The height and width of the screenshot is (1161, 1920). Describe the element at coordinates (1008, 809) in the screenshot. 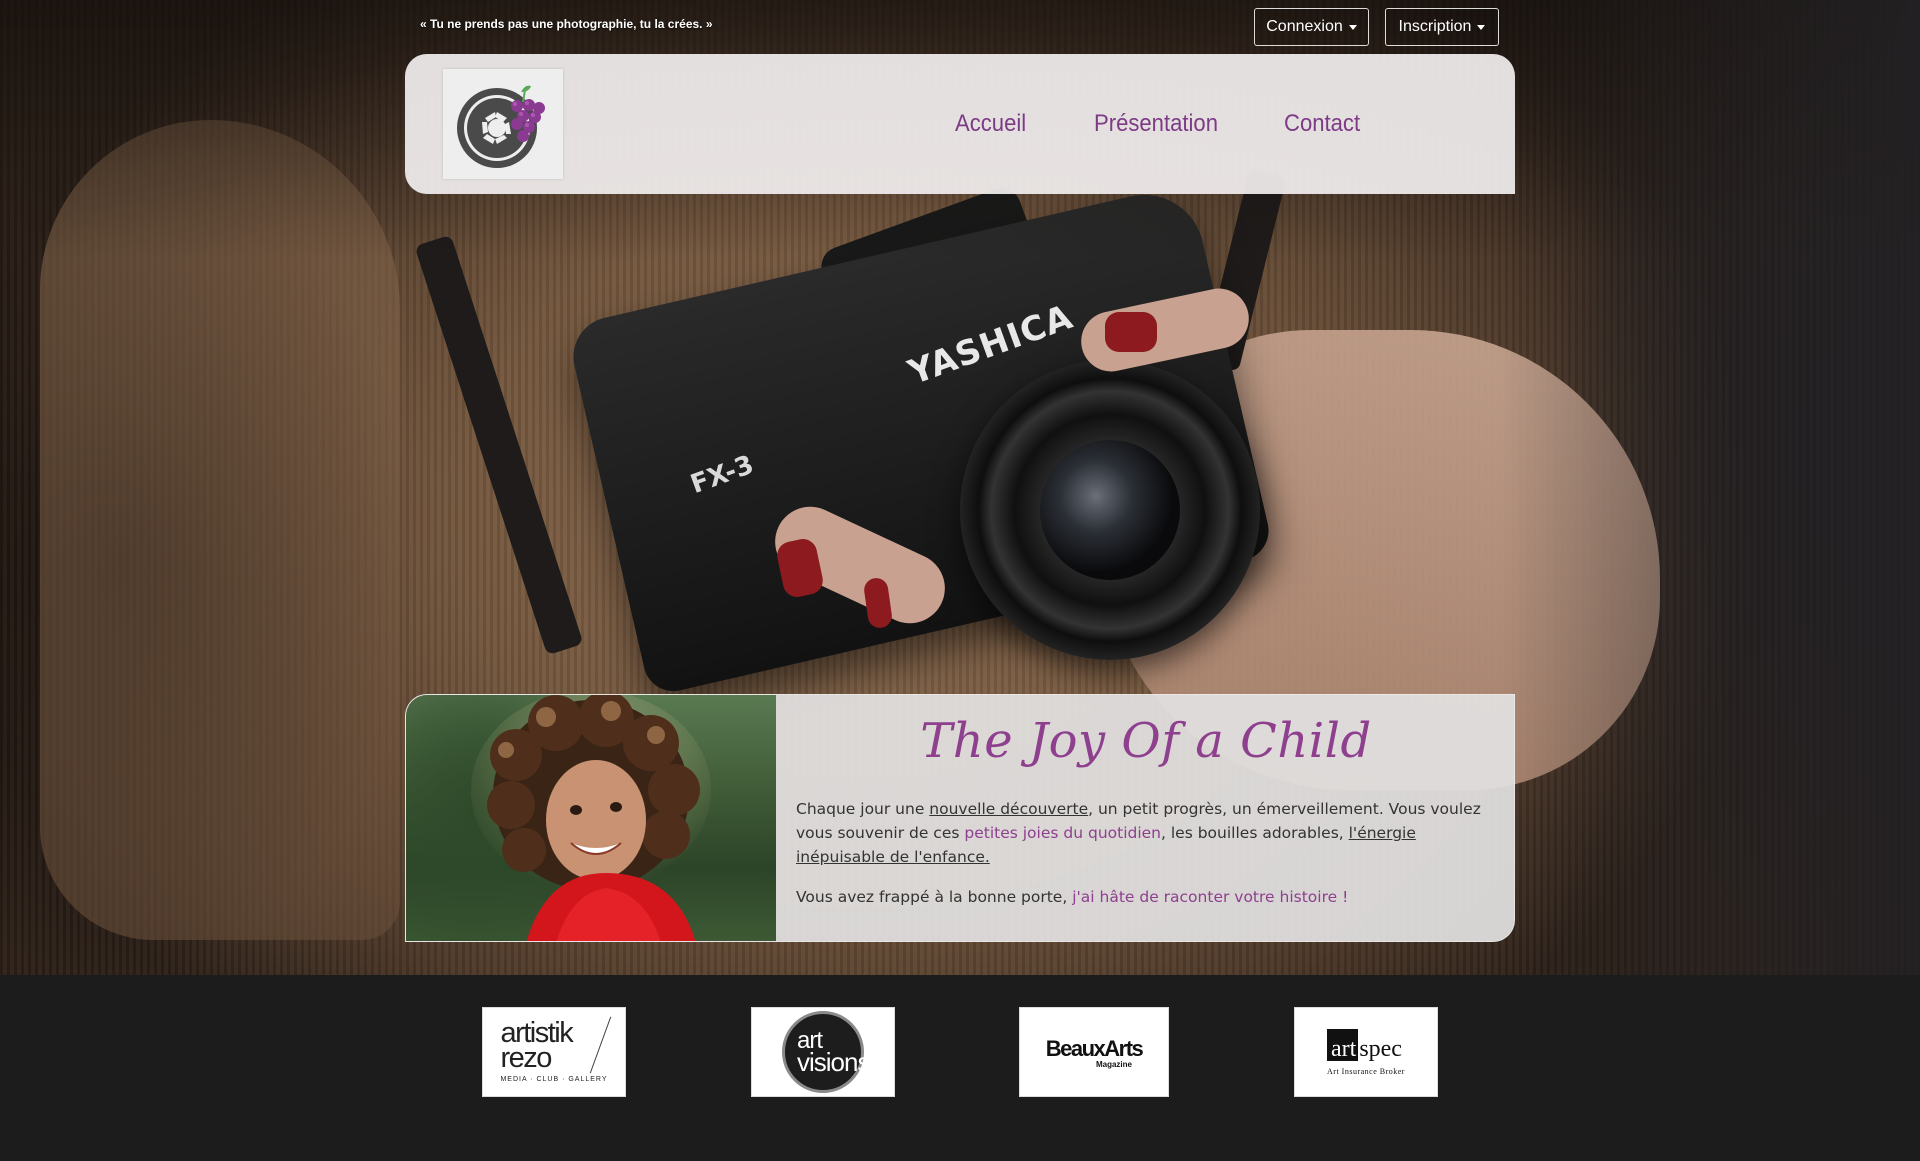

I see `link-nouvelle-decouverte: nouvelle découverte` at that location.